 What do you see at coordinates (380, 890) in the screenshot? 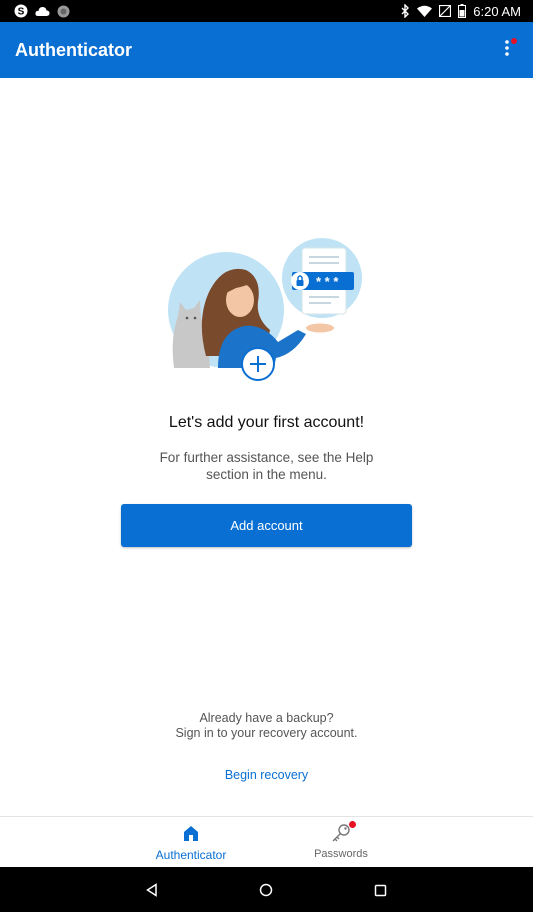
I see `recents-icon` at bounding box center [380, 890].